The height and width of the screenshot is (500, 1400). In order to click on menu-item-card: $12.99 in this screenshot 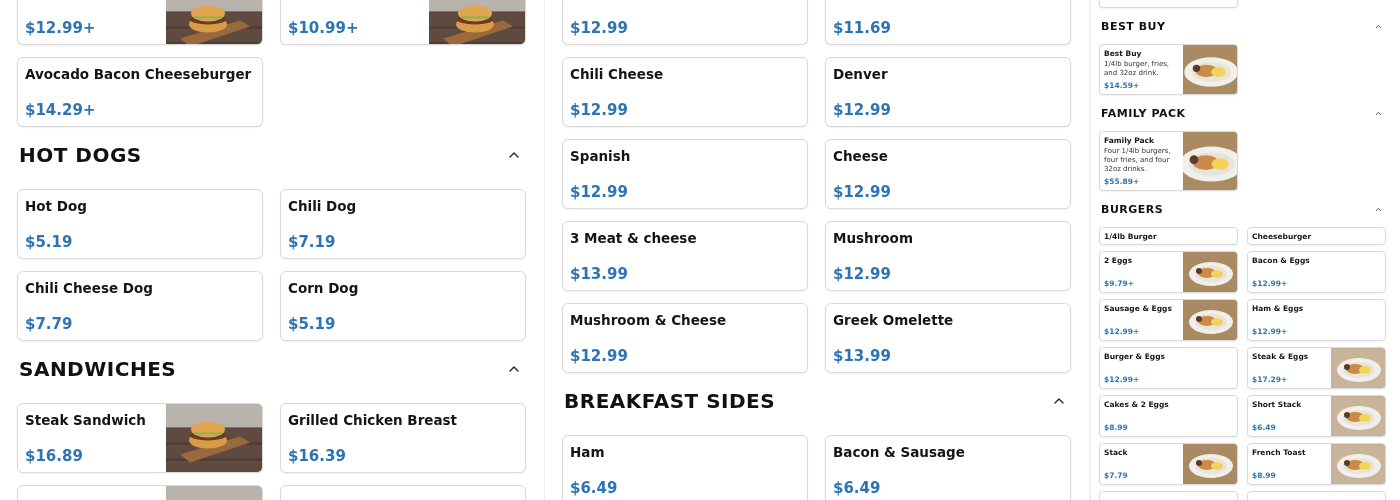, I will do `click(685, 22)`.